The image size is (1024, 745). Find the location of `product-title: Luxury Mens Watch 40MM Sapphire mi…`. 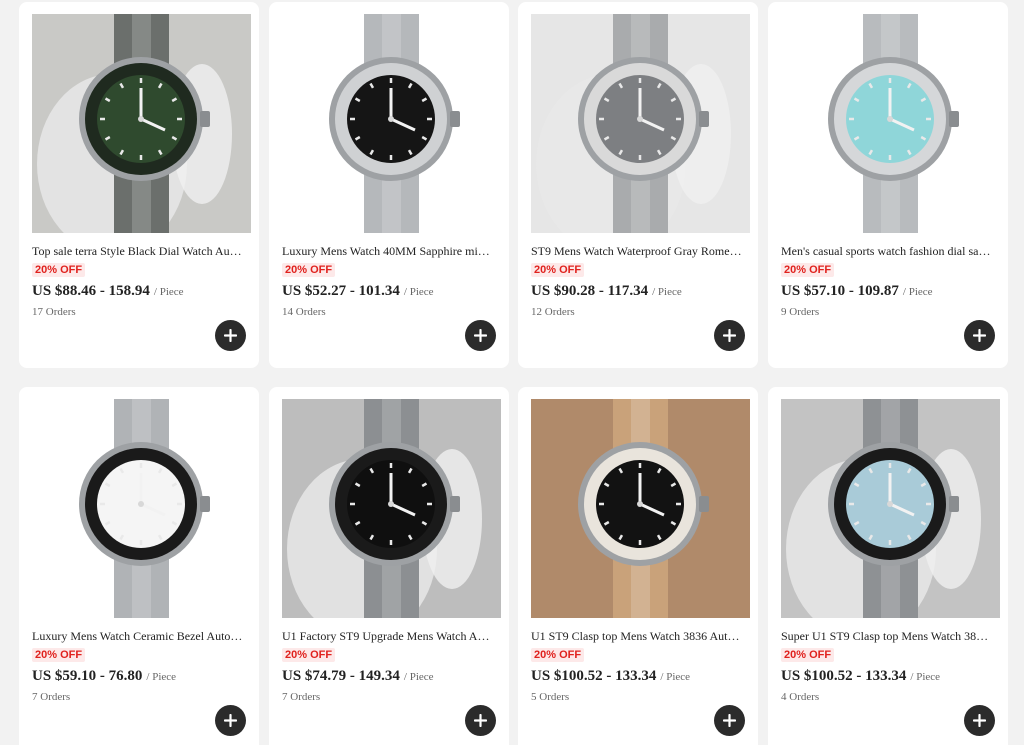

product-title: Luxury Mens Watch 40MM Sapphire mi… is located at coordinates (390, 251).